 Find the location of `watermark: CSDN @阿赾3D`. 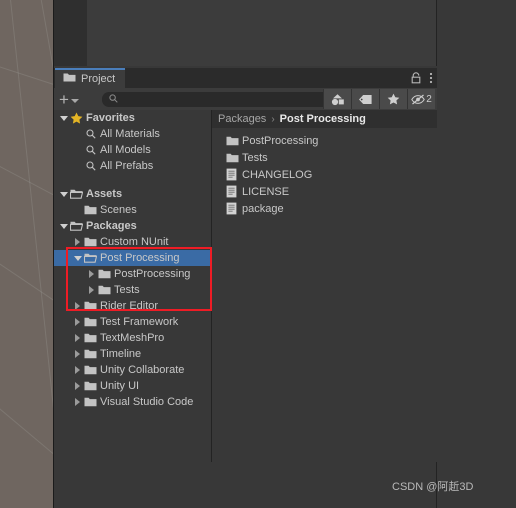

watermark: CSDN @阿赾3D is located at coordinates (433, 487).